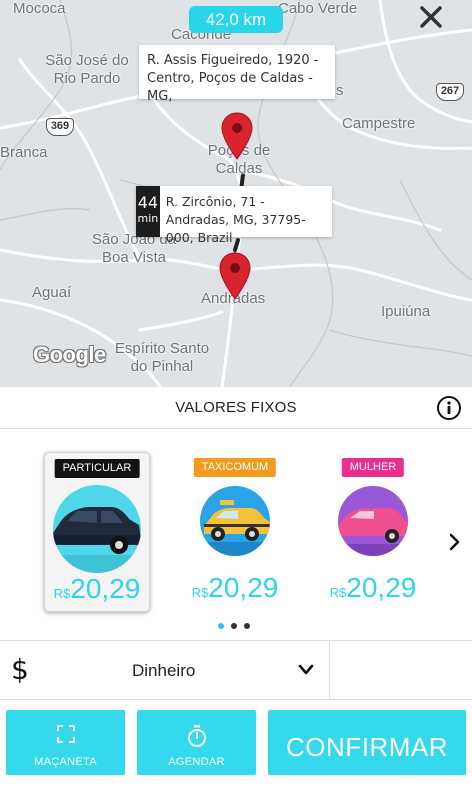 The image size is (472, 800). I want to click on city-label-espirito-santo: Espírito Santo do Pinhal, so click(162, 358).